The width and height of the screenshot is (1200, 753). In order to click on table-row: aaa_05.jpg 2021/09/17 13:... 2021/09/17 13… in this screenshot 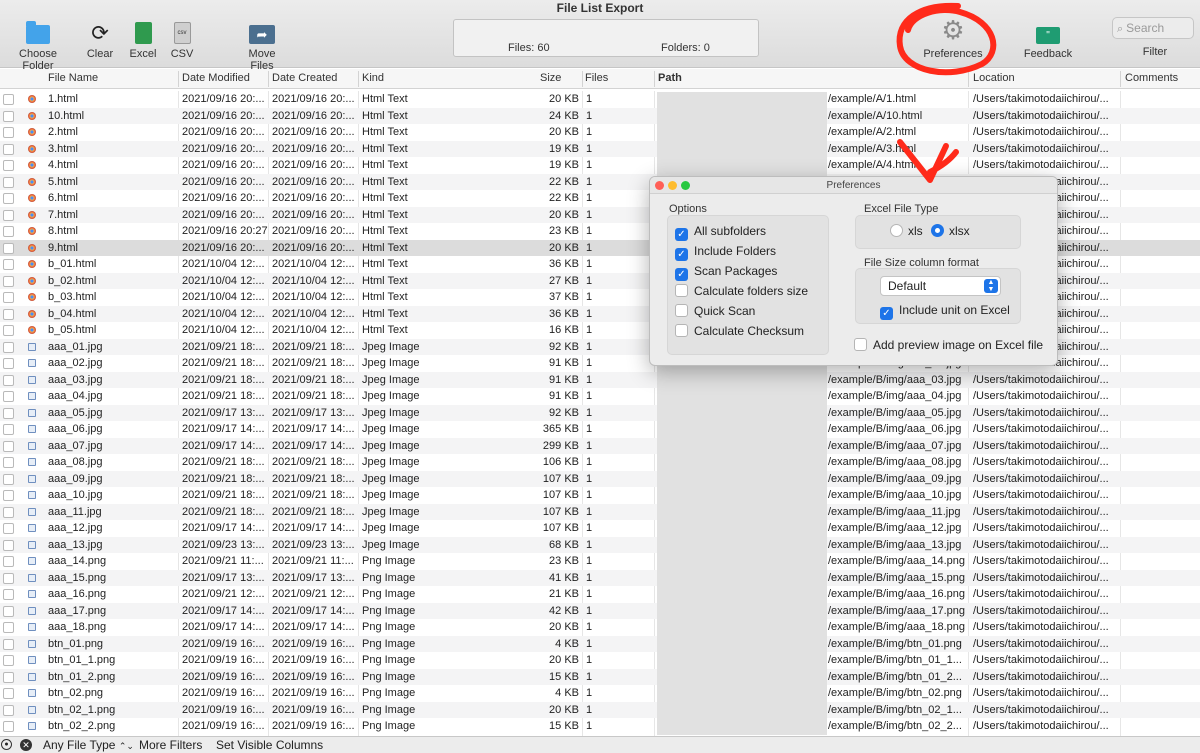, I will do `click(600, 412)`.